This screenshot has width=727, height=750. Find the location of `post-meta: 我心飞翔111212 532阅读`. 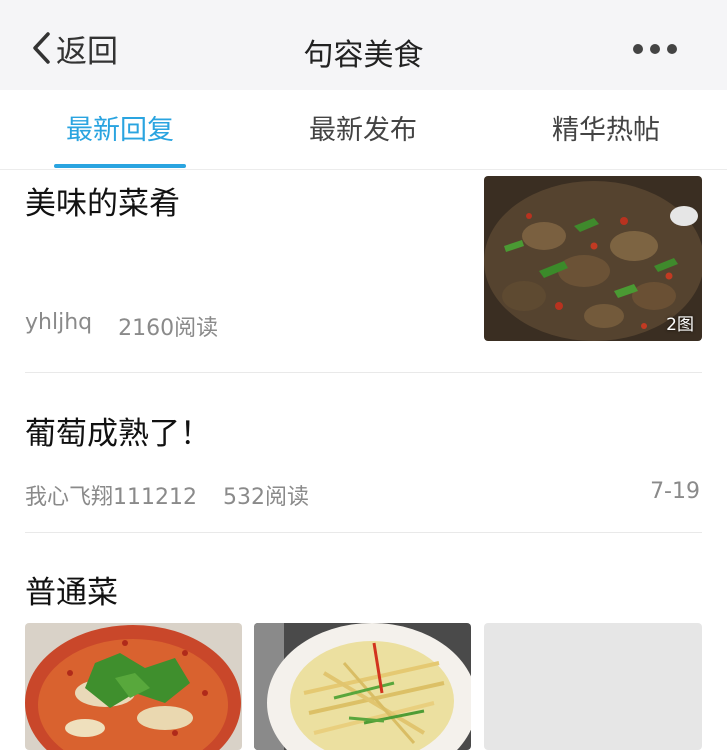

post-meta: 我心飞翔111212 532阅读 is located at coordinates (167, 495).